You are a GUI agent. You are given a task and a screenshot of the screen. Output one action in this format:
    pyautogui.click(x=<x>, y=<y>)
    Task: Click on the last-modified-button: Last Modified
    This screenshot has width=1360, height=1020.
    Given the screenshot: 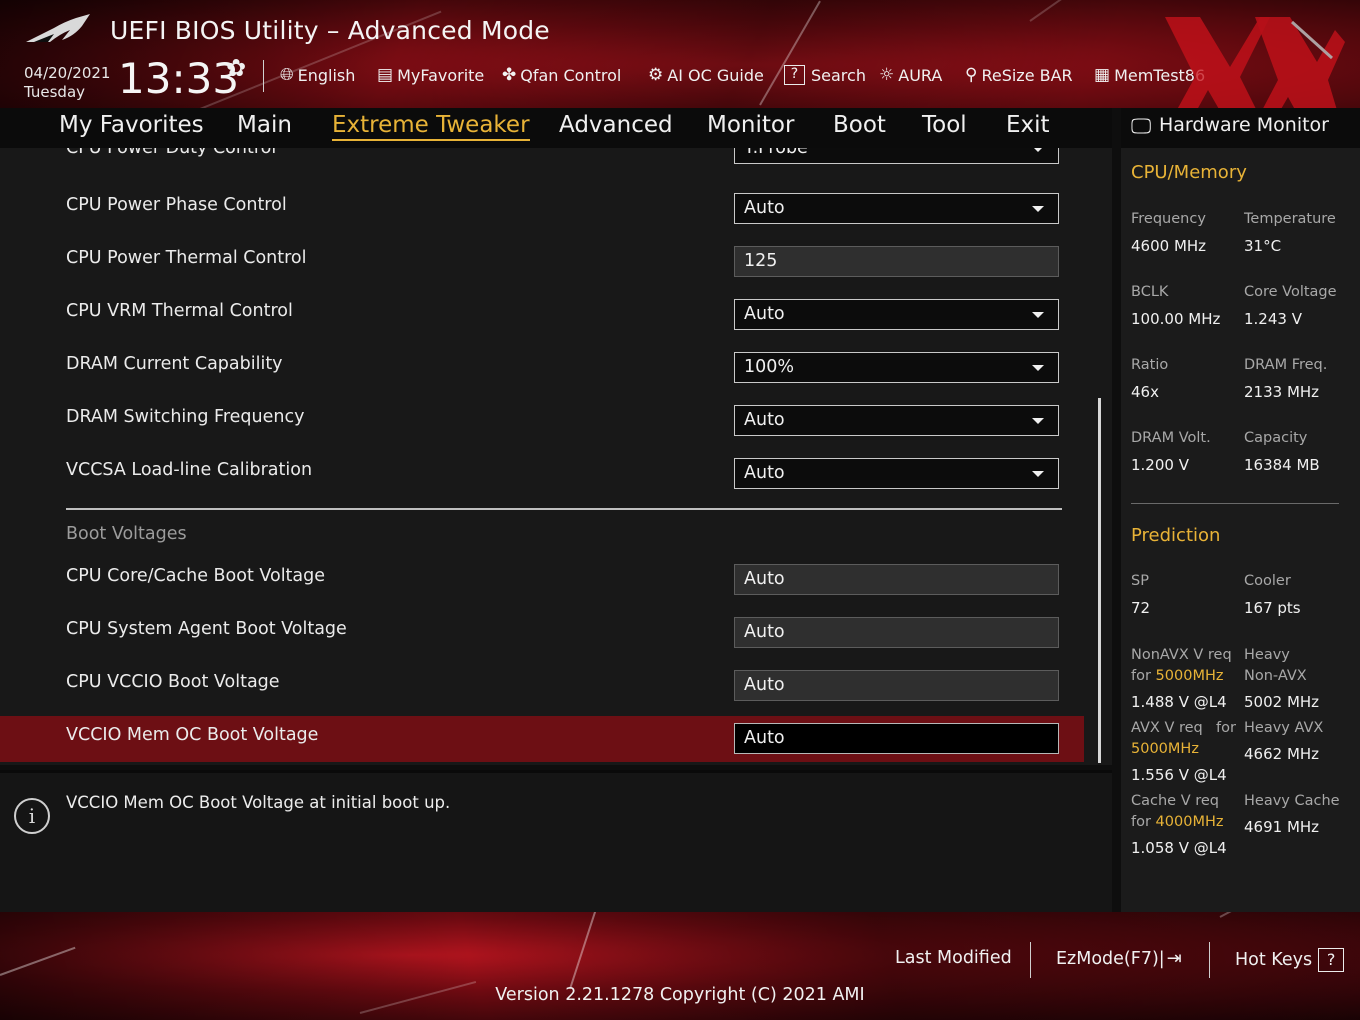 What is the action you would take?
    pyautogui.click(x=953, y=958)
    